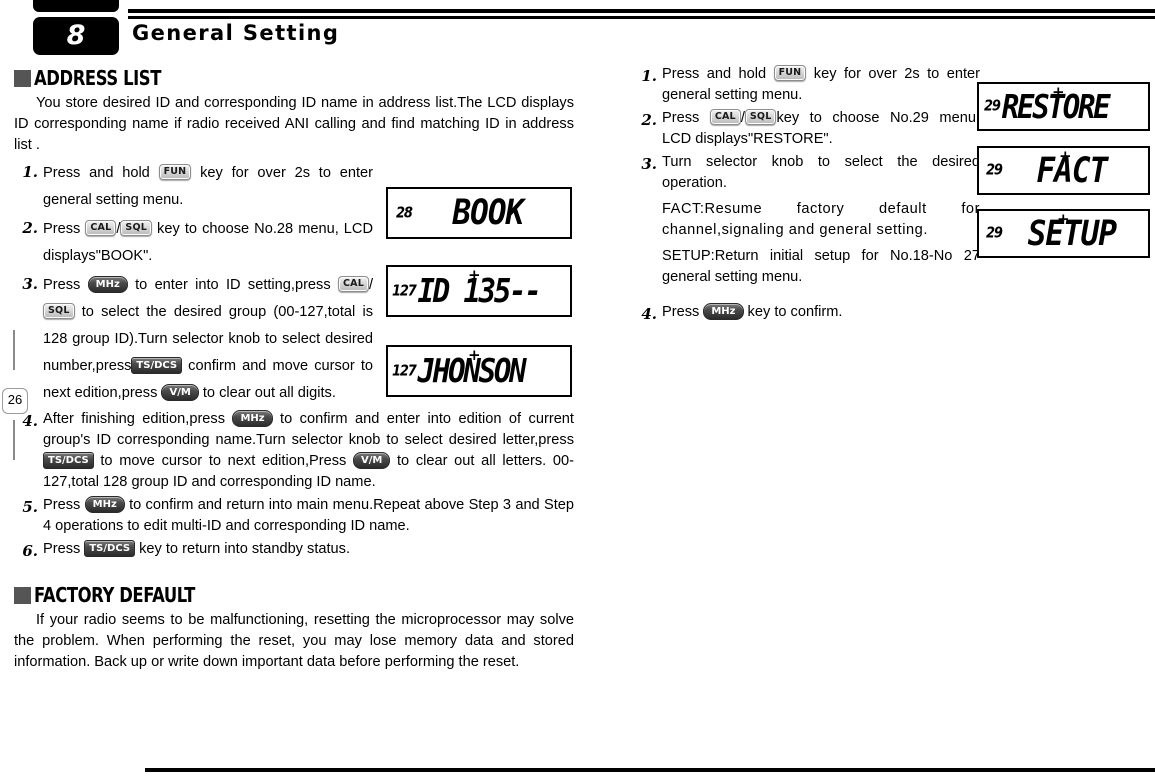 This screenshot has width=1155, height=778. What do you see at coordinates (472, 371) in the screenshot?
I see `lcd-main-text: JHONSON` at bounding box center [472, 371].